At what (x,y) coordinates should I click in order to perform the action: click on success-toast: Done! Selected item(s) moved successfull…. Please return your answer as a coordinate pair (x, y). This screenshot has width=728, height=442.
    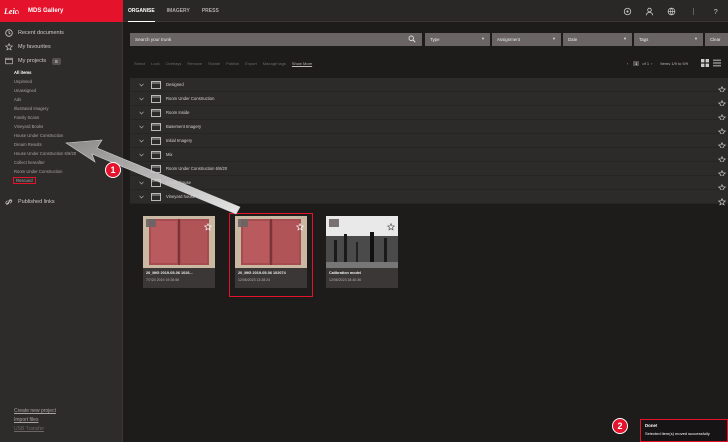
    Looking at the image, I should click on (684, 430).